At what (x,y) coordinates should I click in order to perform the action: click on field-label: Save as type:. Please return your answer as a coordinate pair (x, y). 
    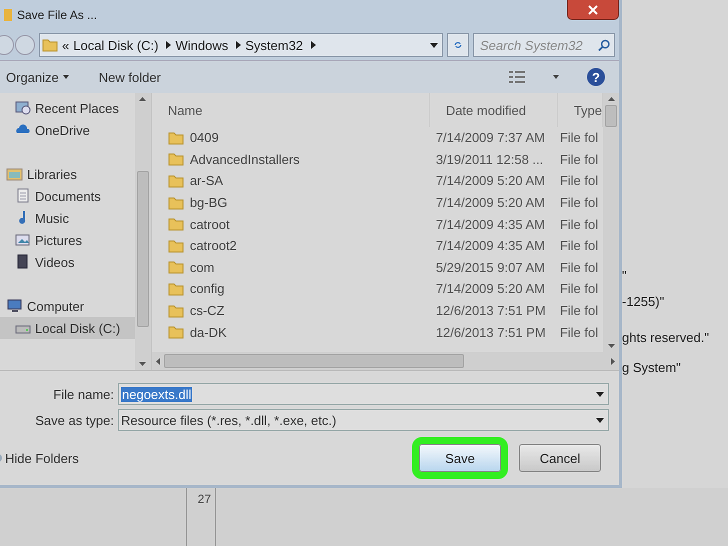
    Looking at the image, I should click on (74, 420).